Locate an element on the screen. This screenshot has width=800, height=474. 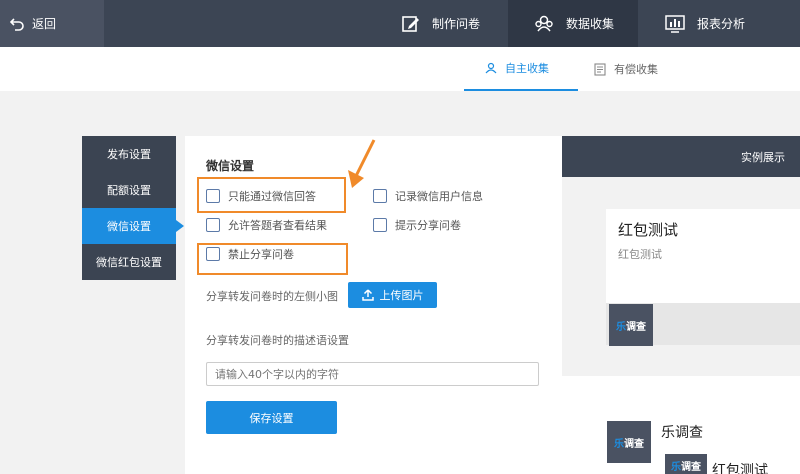
tab-report-analysis: 报表分析 is located at coordinates (705, 23).